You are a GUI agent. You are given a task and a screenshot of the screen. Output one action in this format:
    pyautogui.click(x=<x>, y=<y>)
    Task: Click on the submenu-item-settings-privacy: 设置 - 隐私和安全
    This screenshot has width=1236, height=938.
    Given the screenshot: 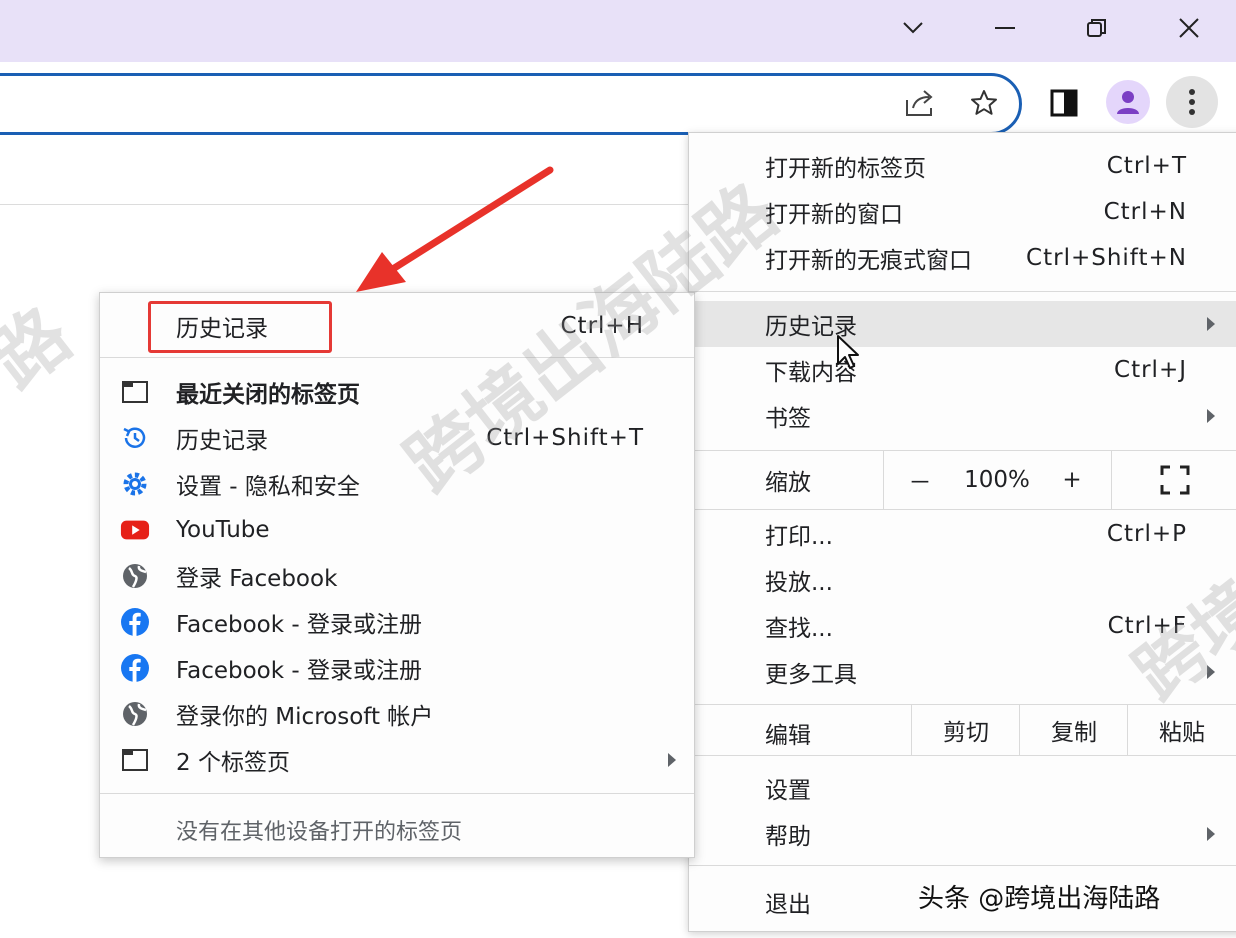 What is the action you would take?
    pyautogui.click(x=397, y=484)
    